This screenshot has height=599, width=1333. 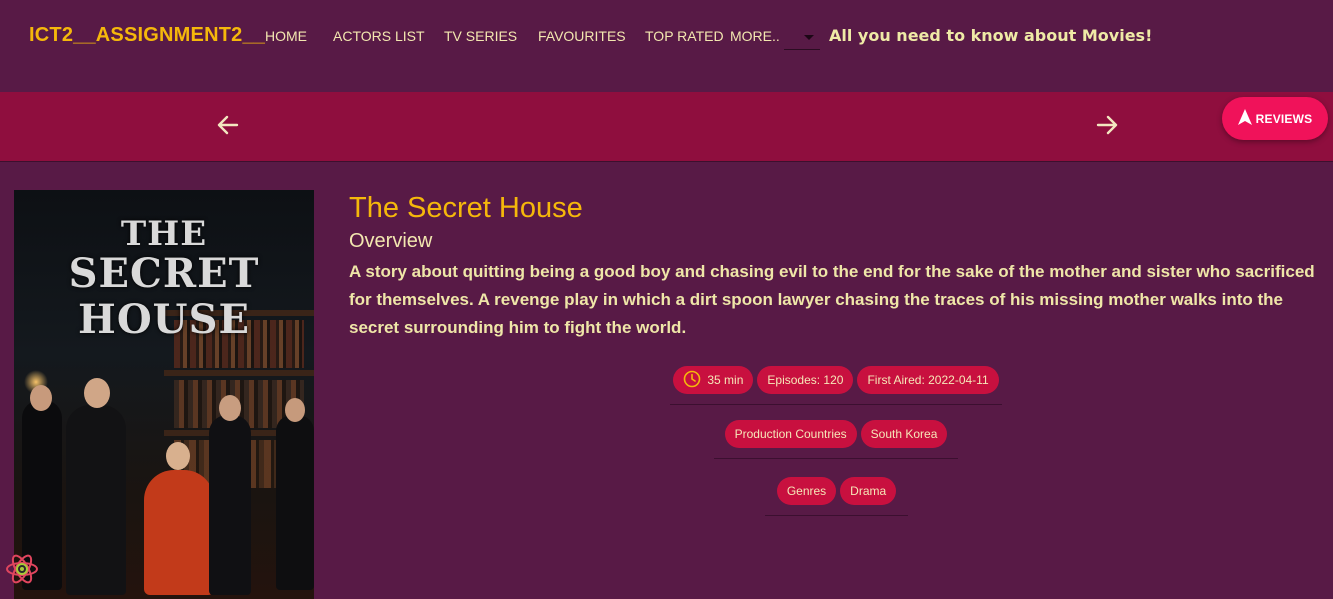 I want to click on arrow-left-icon, so click(x=228, y=125).